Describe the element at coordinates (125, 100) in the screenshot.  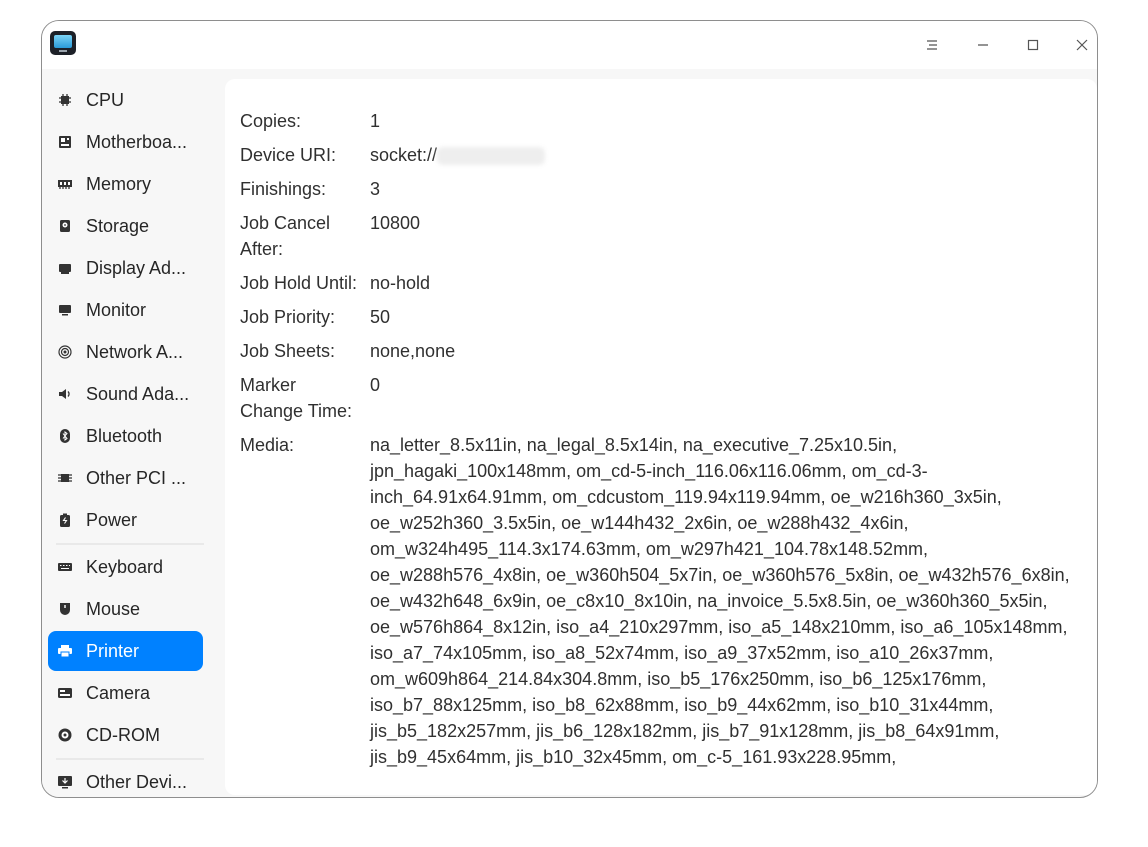
I see `sidebar-item-cpu: CPU` at that location.